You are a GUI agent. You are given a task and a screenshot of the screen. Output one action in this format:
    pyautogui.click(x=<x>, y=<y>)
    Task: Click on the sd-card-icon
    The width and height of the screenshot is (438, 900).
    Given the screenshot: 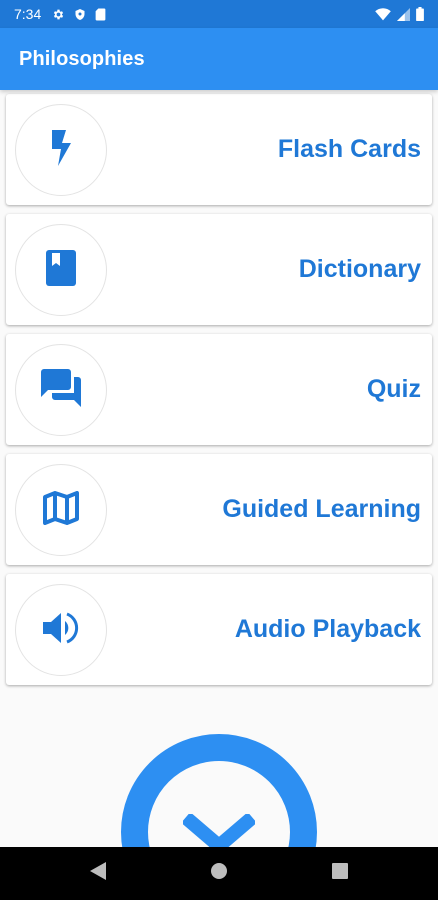 What is the action you would take?
    pyautogui.click(x=100, y=14)
    